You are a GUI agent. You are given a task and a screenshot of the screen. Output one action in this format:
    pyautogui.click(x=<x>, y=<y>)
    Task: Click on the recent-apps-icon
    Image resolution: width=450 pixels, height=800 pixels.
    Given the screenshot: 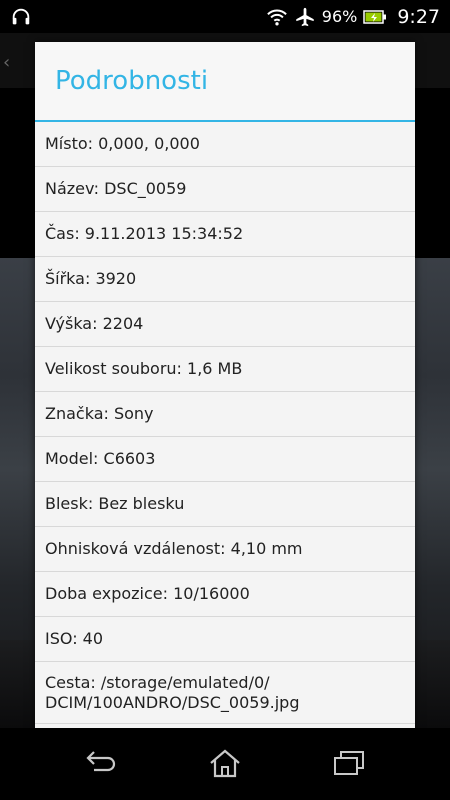 What is the action you would take?
    pyautogui.click(x=349, y=763)
    